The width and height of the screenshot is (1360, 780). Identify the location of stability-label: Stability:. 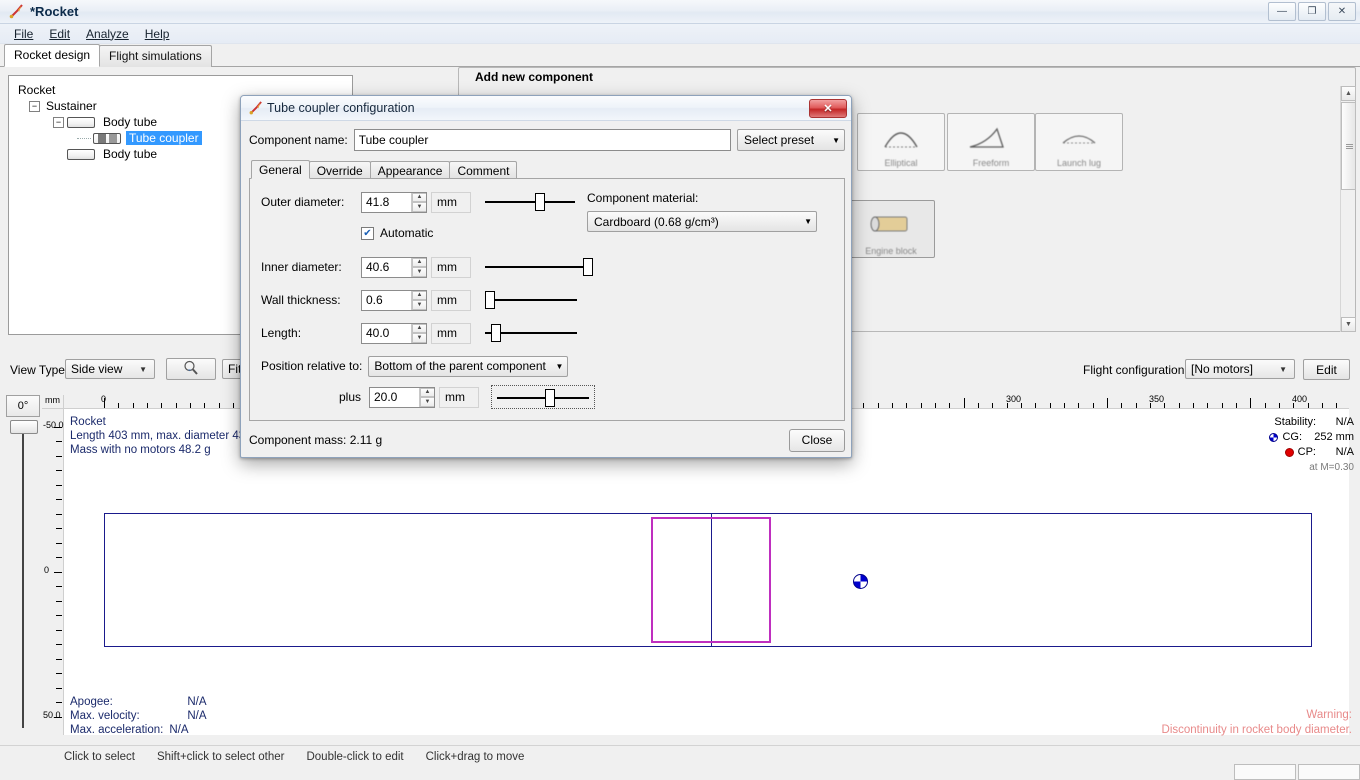
(1295, 422).